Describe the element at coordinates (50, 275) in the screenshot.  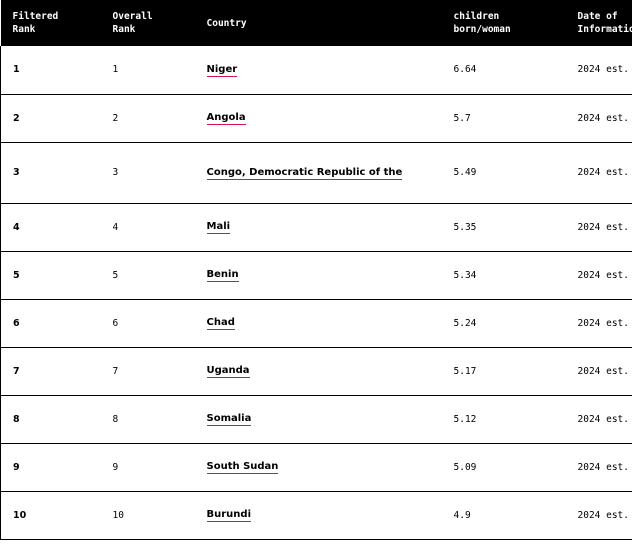
I see `filtered-rank-cell: 5` at that location.